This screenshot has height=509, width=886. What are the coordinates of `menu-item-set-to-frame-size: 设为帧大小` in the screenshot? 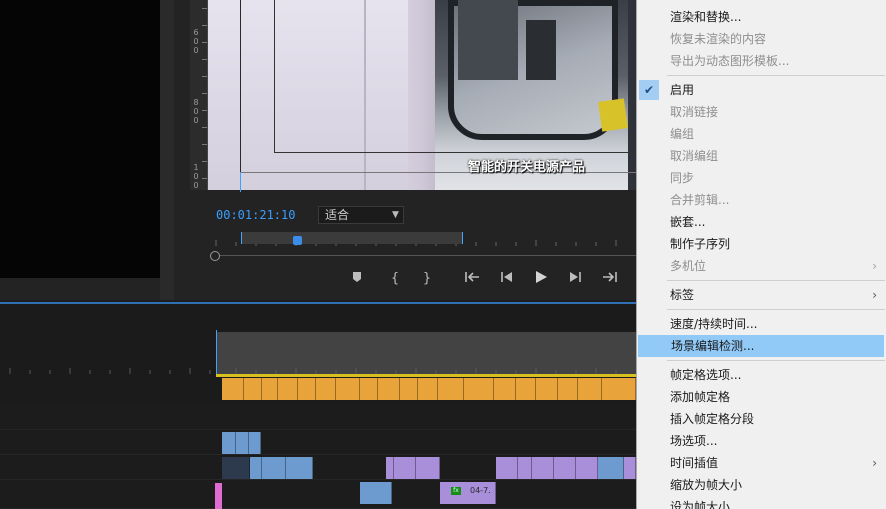 It's located at (761, 502).